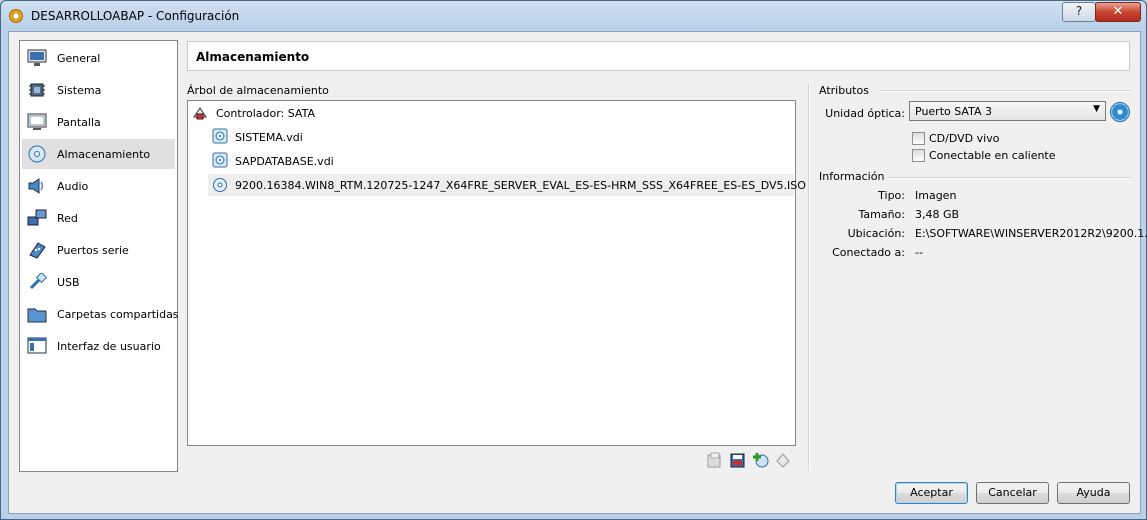 The width and height of the screenshot is (1147, 520). What do you see at coordinates (79, 90) in the screenshot?
I see `sidebar-item-label: Sistema` at bounding box center [79, 90].